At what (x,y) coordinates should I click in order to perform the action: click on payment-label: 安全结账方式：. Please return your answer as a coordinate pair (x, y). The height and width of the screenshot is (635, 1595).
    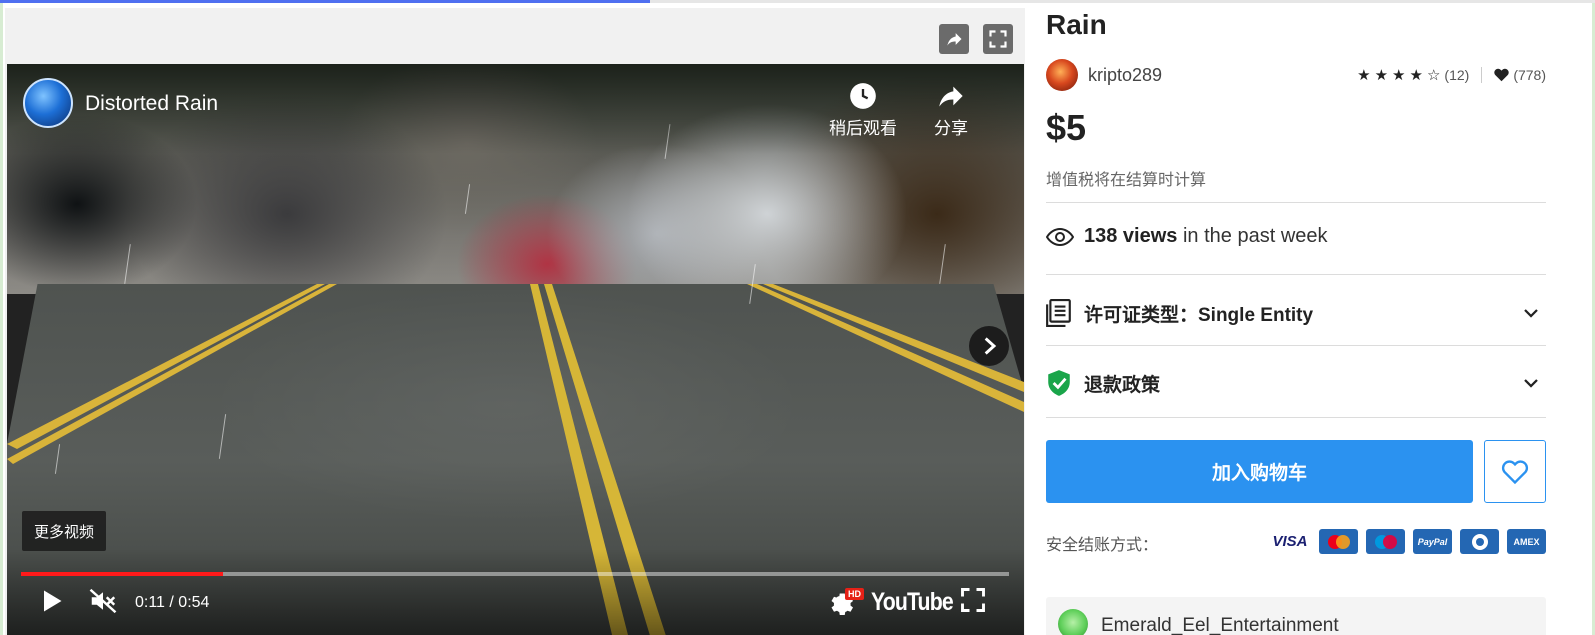
    Looking at the image, I should click on (1102, 545).